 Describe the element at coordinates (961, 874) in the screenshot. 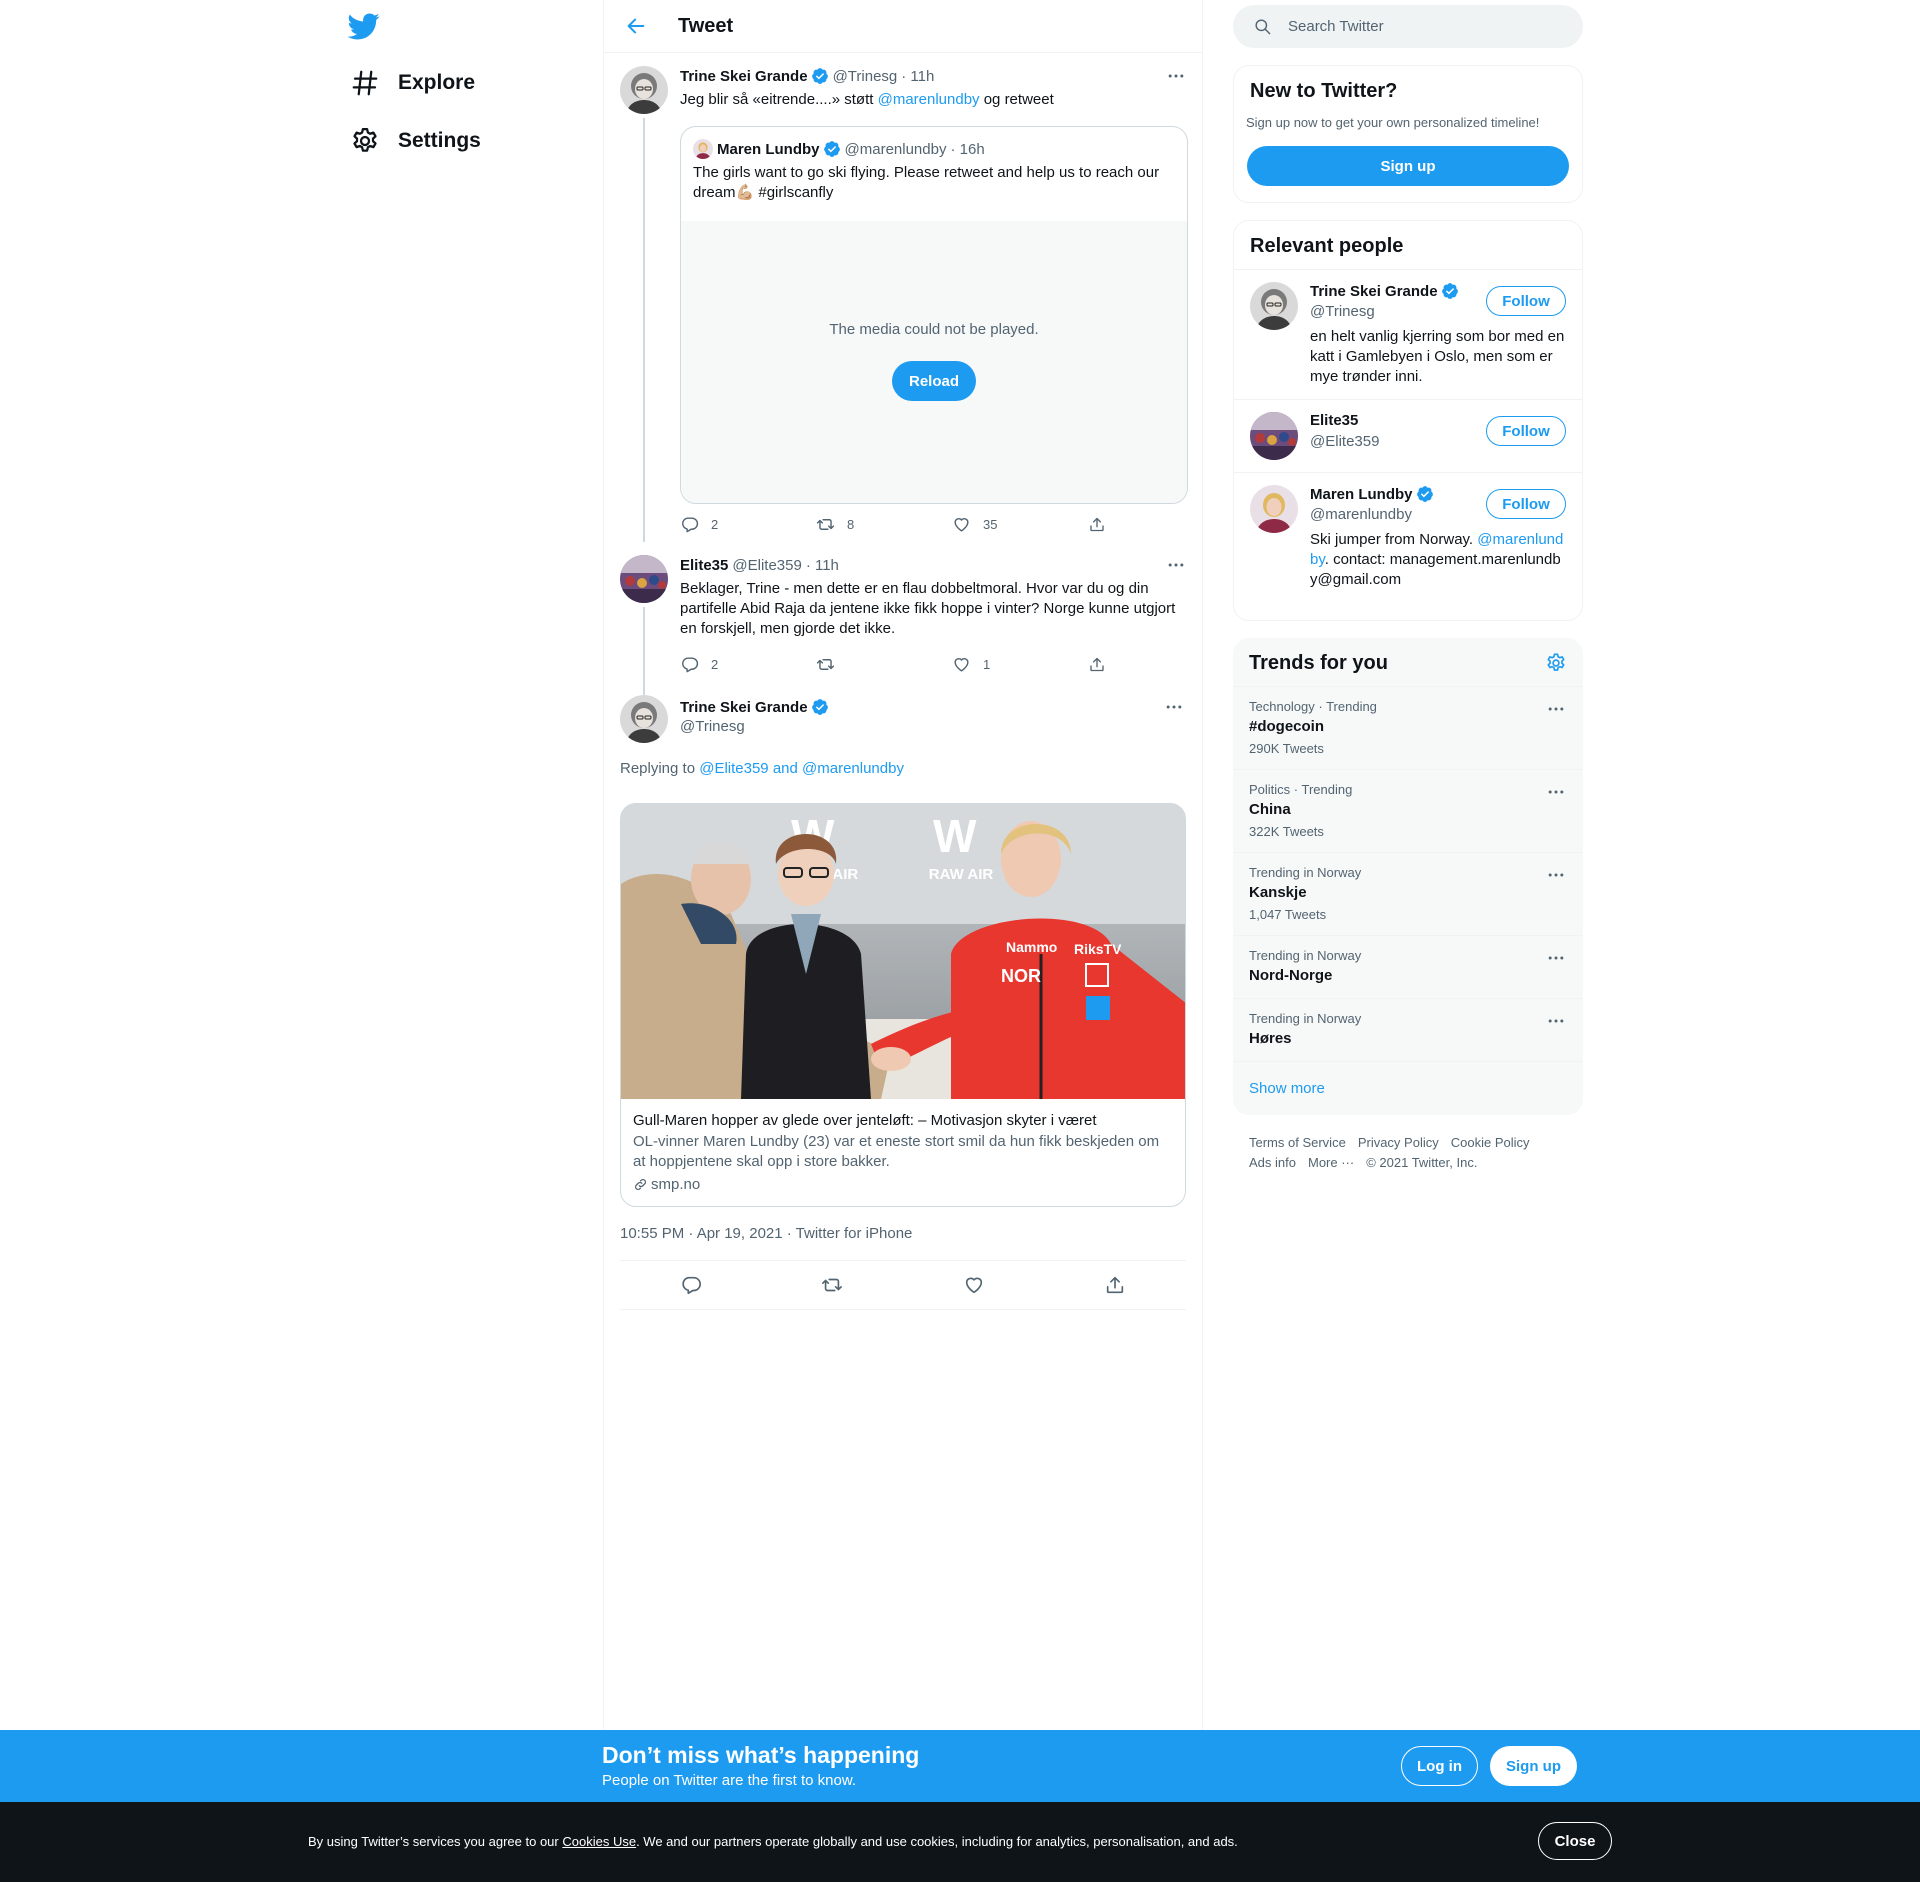

I see `photo-sign: RAW AIR` at that location.